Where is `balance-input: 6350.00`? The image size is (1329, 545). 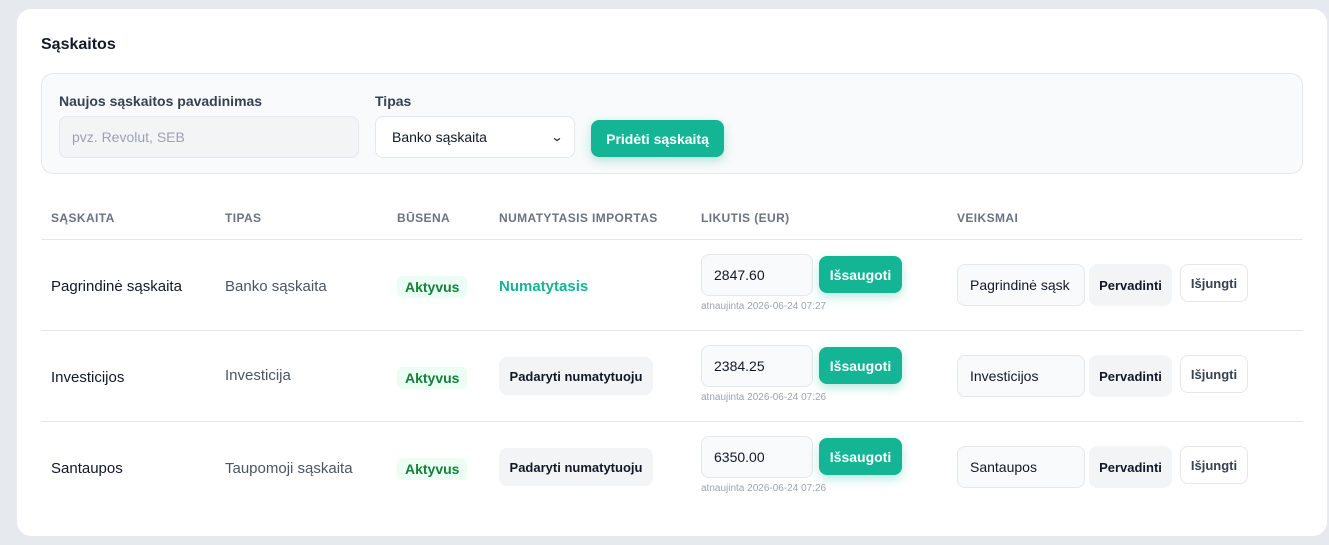
balance-input: 6350.00 is located at coordinates (757, 457).